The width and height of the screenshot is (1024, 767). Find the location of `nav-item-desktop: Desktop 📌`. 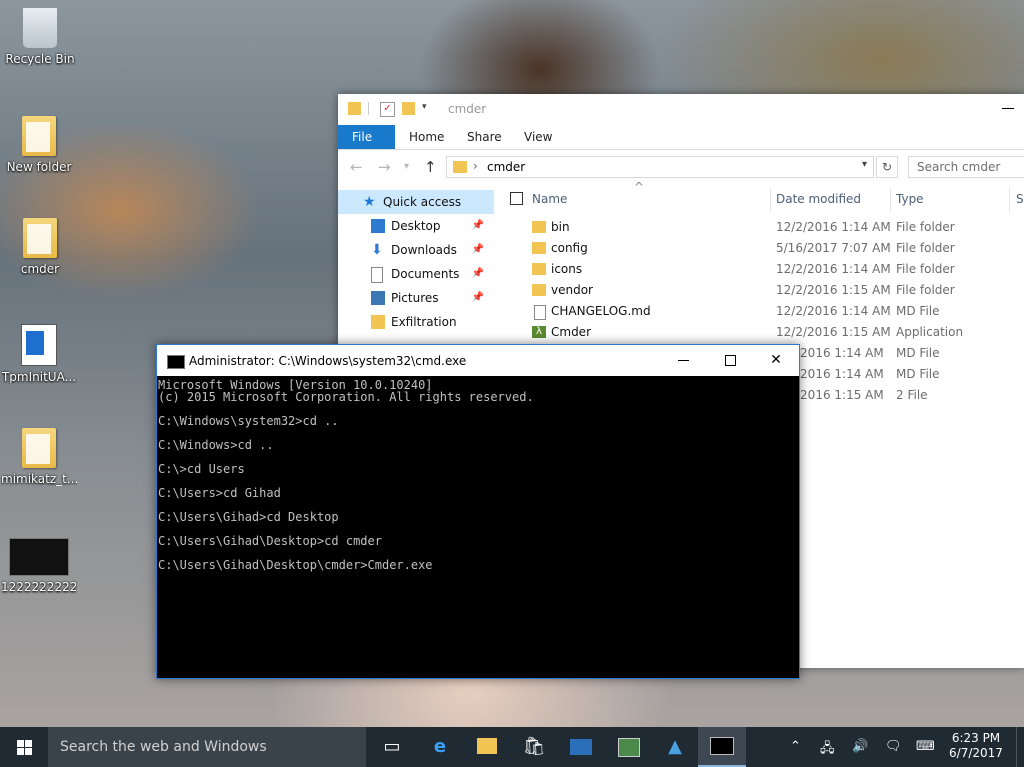

nav-item-desktop: Desktop 📌 is located at coordinates (416, 226).